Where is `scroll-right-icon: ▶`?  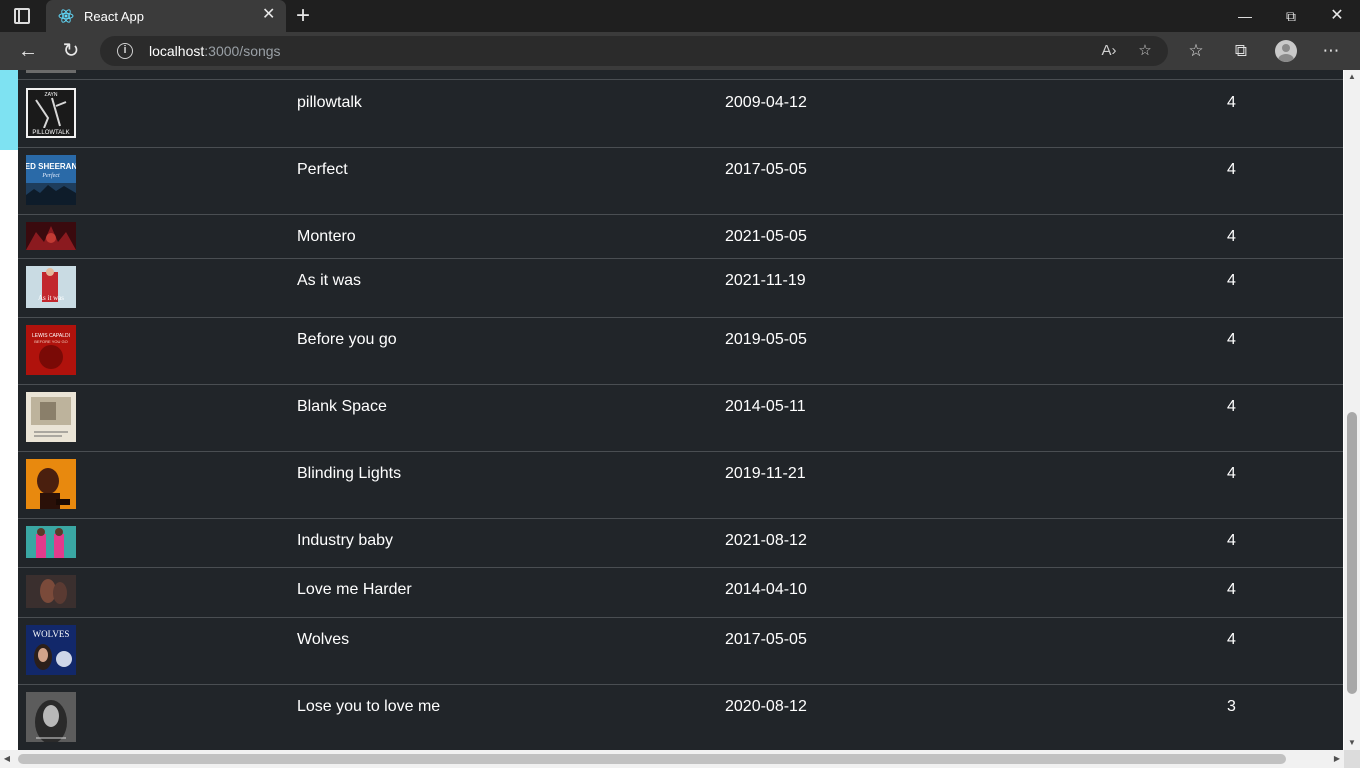
scroll-right-icon: ▶ is located at coordinates (1337, 759).